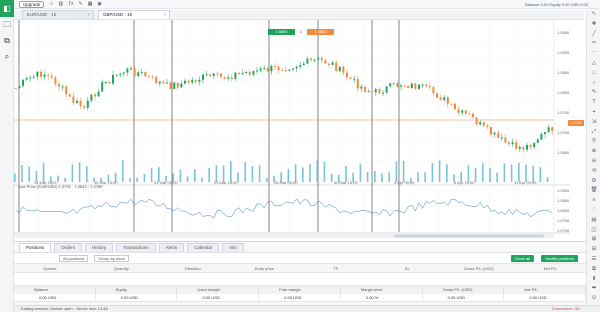  What do you see at coordinates (7, 8) in the screenshot?
I see `trade-icon: ◧` at bounding box center [7, 8].